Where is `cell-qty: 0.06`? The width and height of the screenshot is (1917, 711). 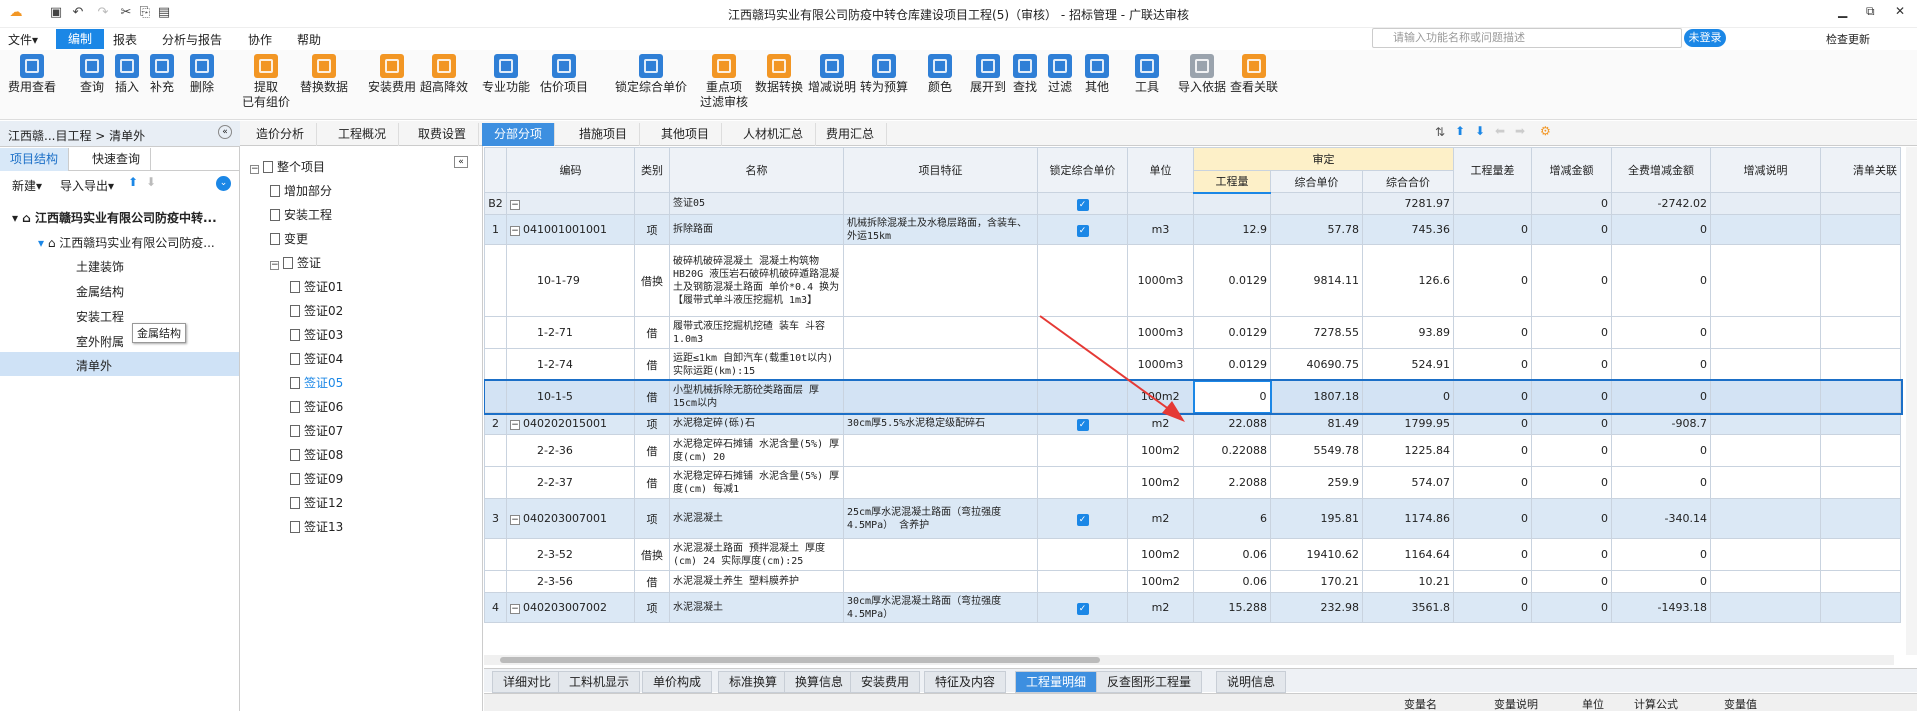 cell-qty: 0.06 is located at coordinates (1232, 581).